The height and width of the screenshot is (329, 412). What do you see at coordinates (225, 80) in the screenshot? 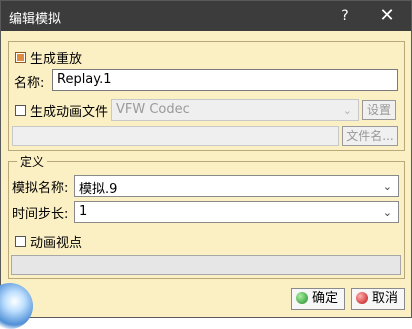
I see `name-field: Replay.1` at bounding box center [225, 80].